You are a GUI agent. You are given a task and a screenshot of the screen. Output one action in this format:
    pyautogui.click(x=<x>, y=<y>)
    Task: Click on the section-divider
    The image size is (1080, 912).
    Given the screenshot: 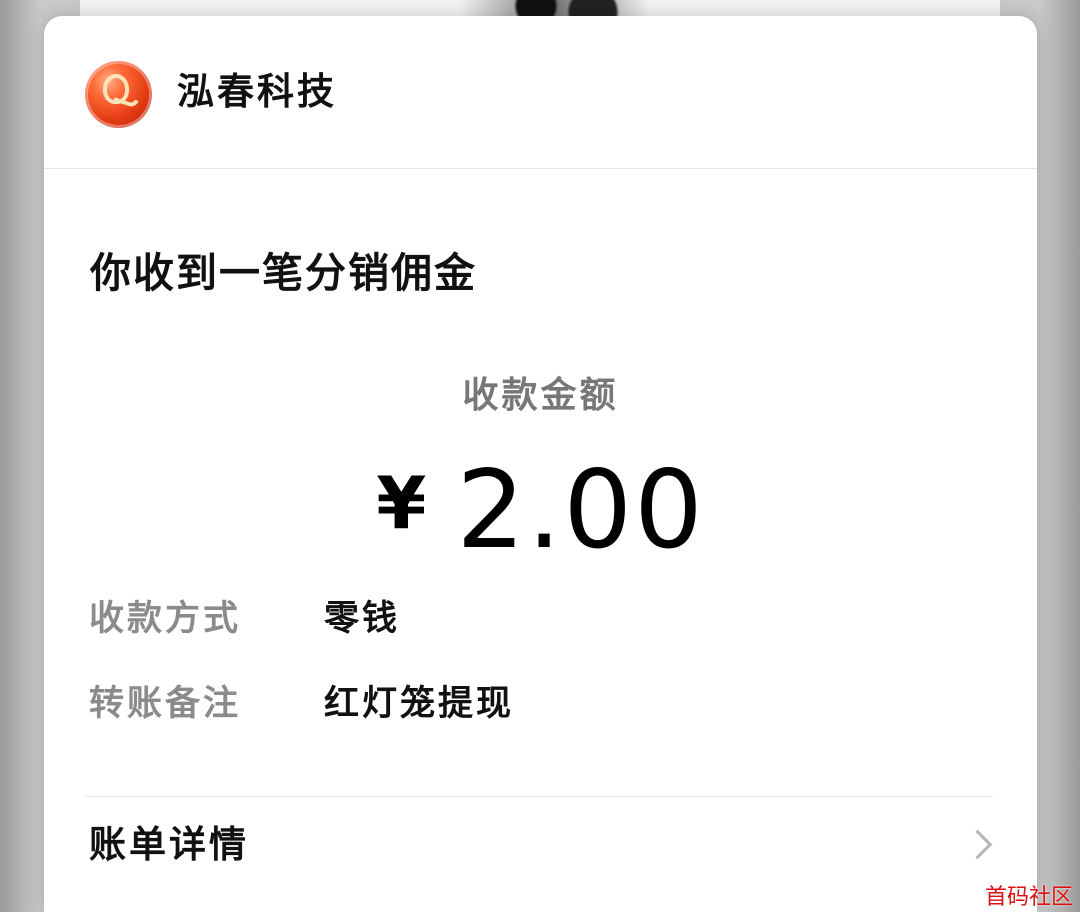 What is the action you would take?
    pyautogui.click(x=539, y=796)
    